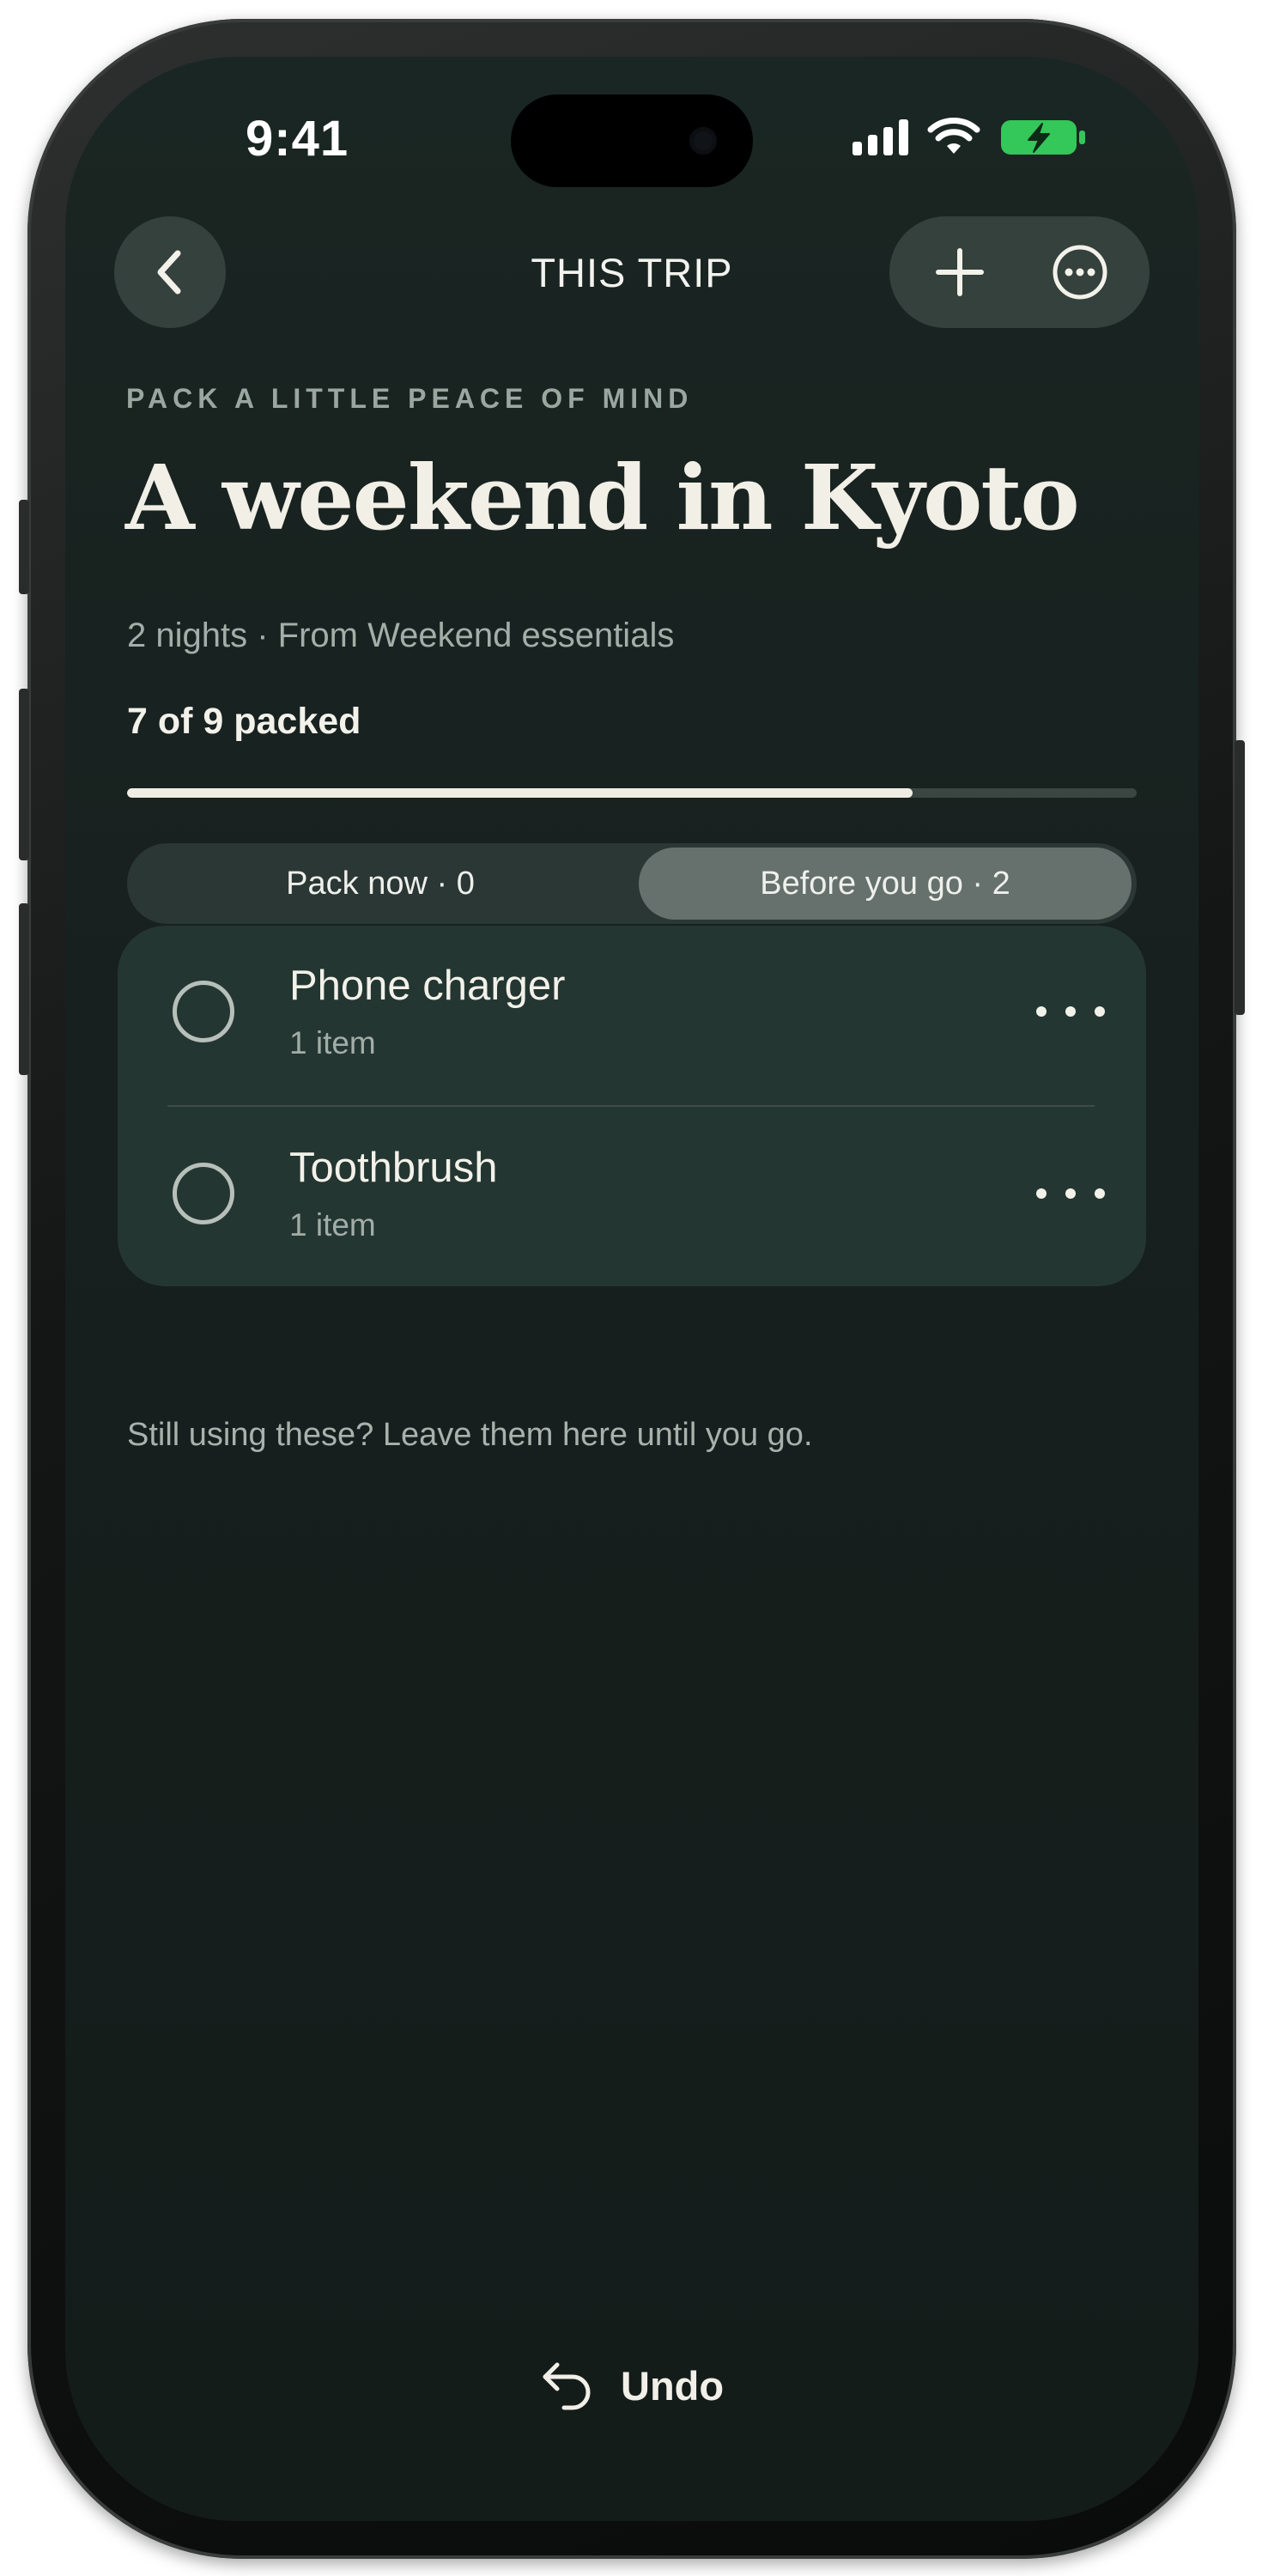 The height and width of the screenshot is (2576, 1262). I want to click on tab-pack-now: Pack now · 0, so click(380, 884).